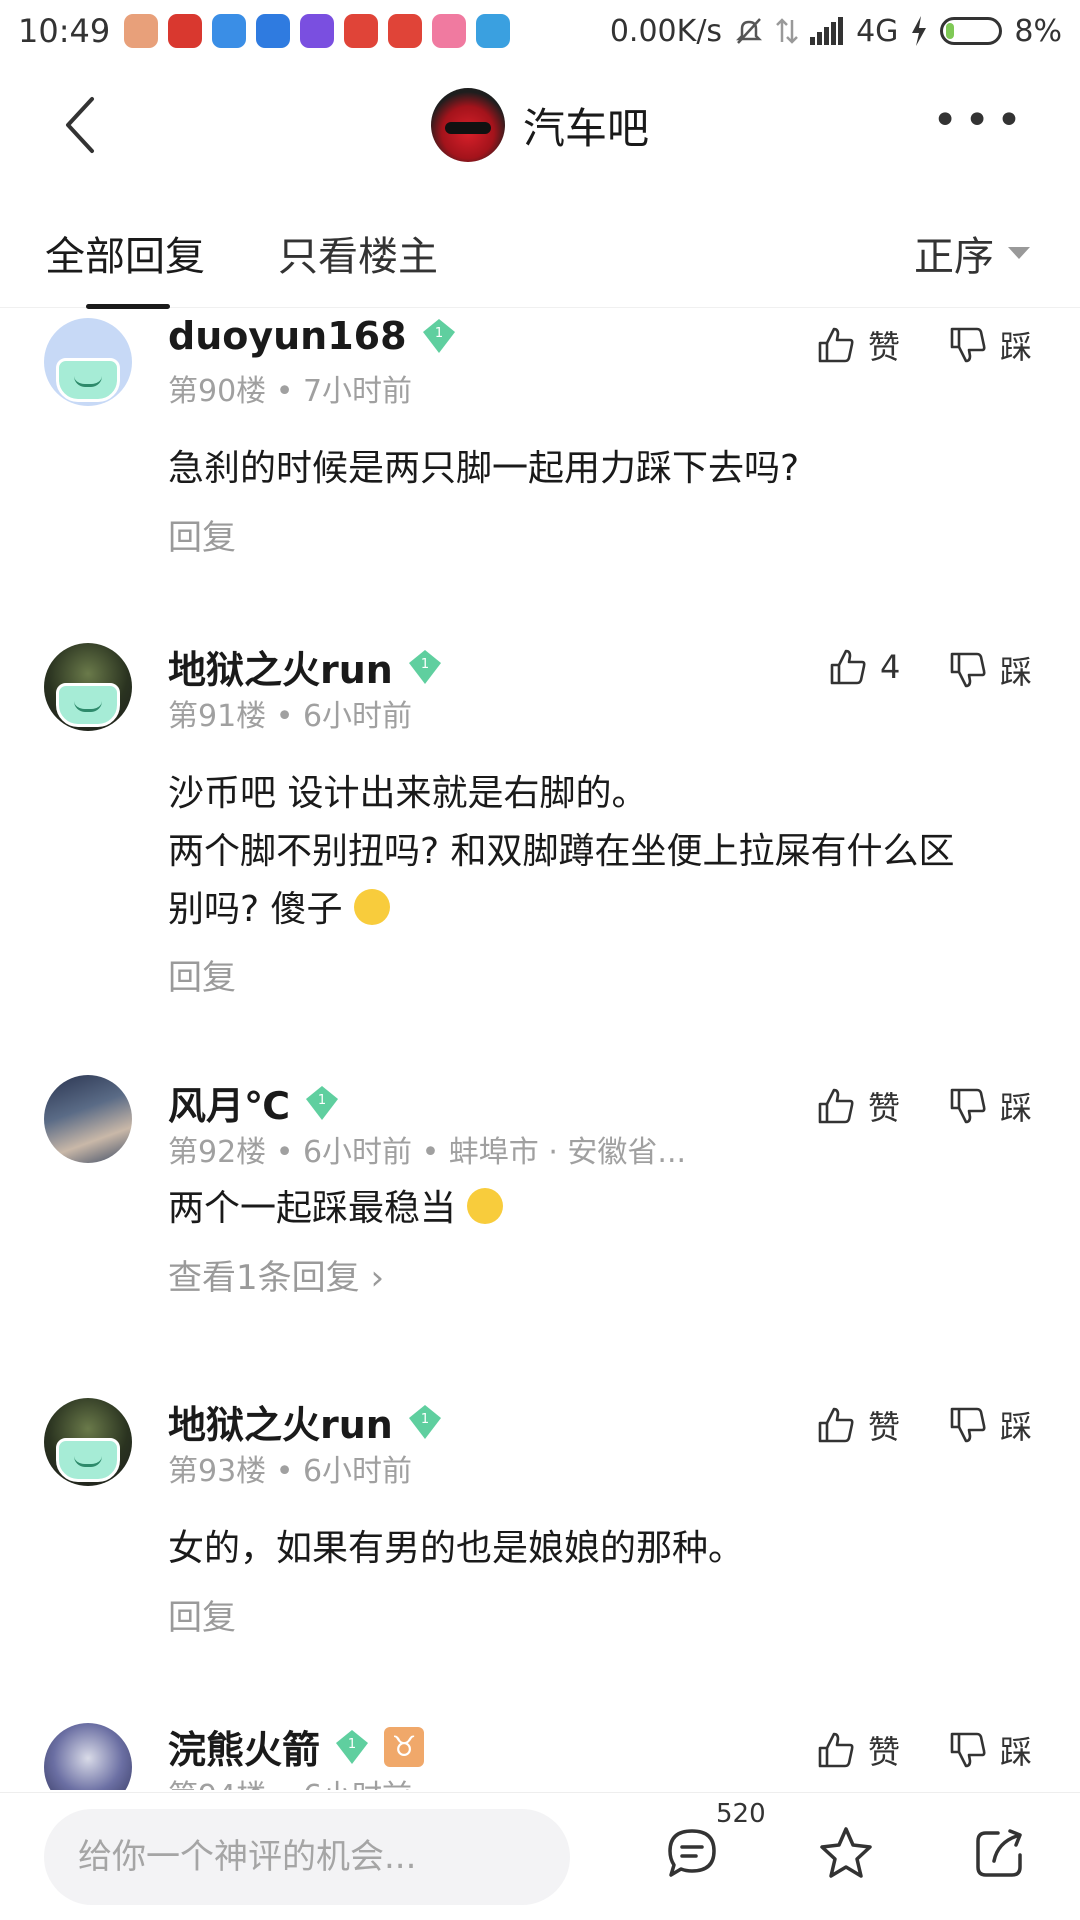  Describe the element at coordinates (787, 31) in the screenshot. I see `data-arrows-icon` at that location.